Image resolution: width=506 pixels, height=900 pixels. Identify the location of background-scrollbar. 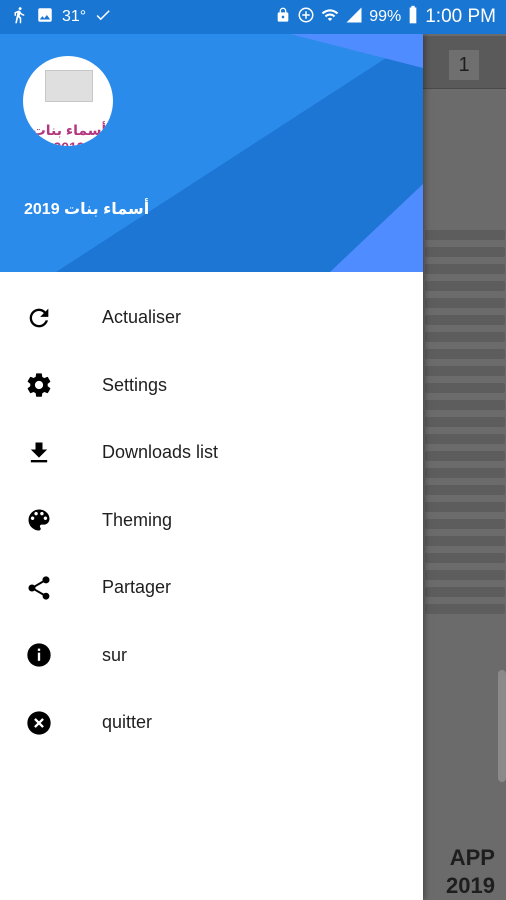
(502, 726).